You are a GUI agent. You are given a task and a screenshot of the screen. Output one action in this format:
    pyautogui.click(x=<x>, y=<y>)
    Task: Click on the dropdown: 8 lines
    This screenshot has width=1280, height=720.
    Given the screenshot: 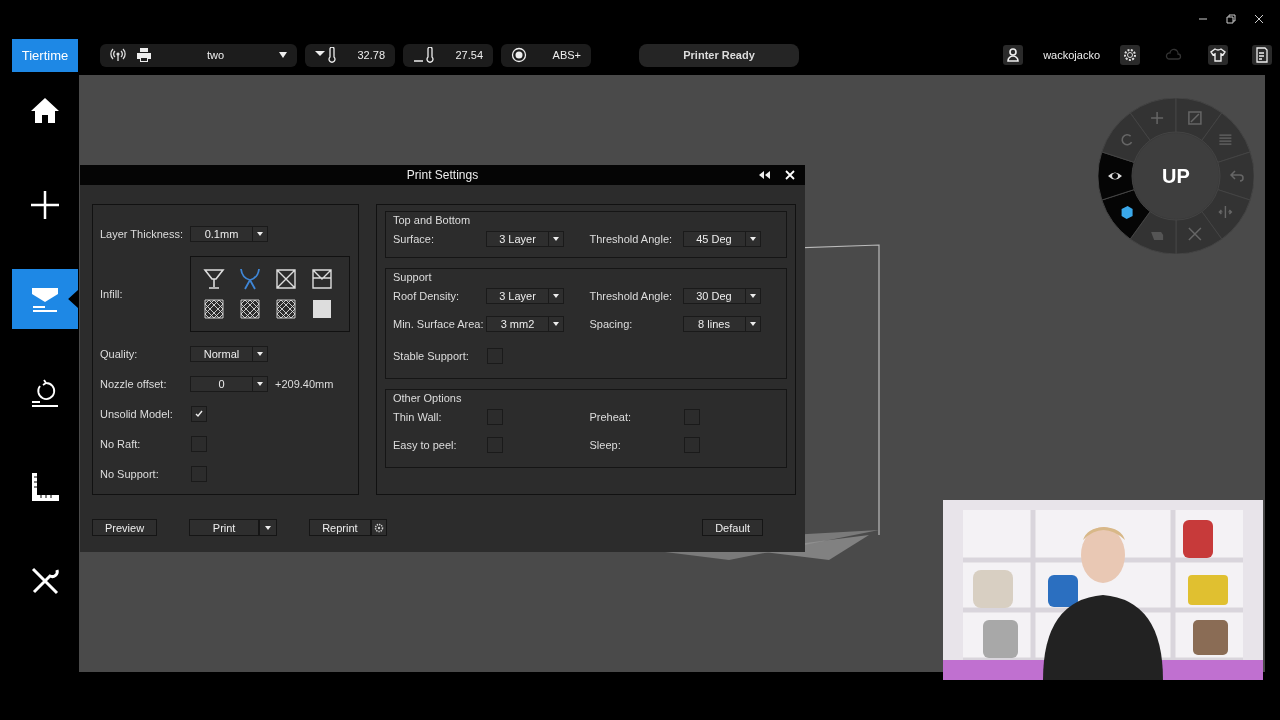 What is the action you would take?
    pyautogui.click(x=721, y=324)
    